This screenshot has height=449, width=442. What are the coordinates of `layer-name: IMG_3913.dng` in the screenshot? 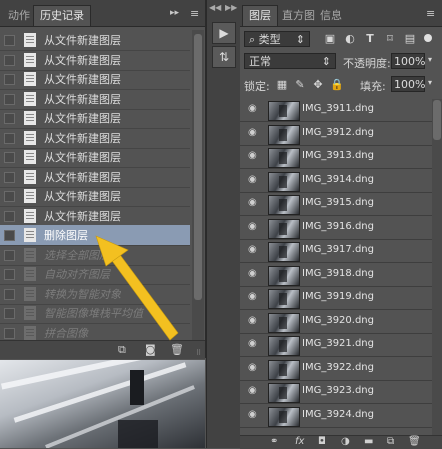 It's located at (338, 155).